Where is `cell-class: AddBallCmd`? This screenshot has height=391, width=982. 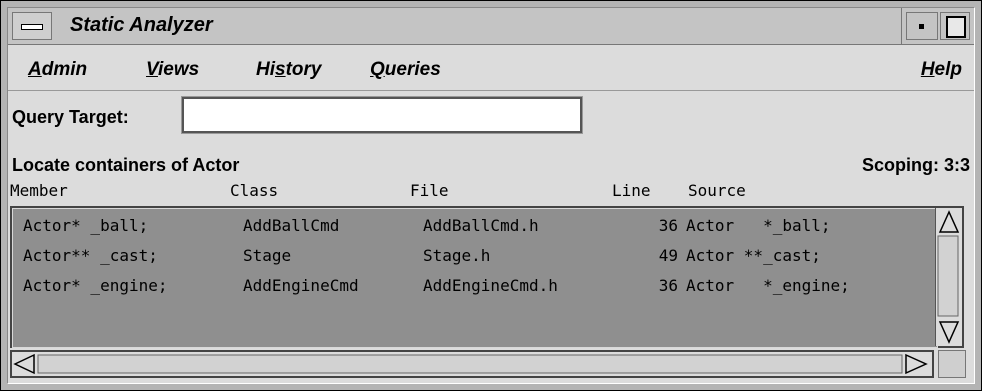
cell-class: AddBallCmd is located at coordinates (291, 225).